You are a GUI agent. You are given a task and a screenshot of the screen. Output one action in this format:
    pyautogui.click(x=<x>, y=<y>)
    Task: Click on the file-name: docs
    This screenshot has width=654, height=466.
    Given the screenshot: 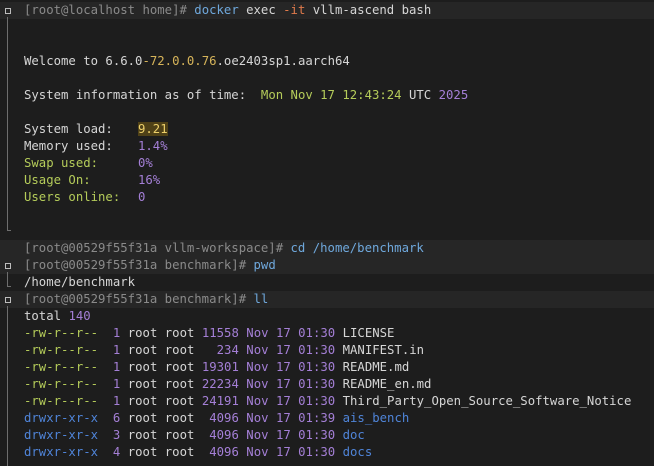 What is the action you would take?
    pyautogui.click(x=358, y=452)
    